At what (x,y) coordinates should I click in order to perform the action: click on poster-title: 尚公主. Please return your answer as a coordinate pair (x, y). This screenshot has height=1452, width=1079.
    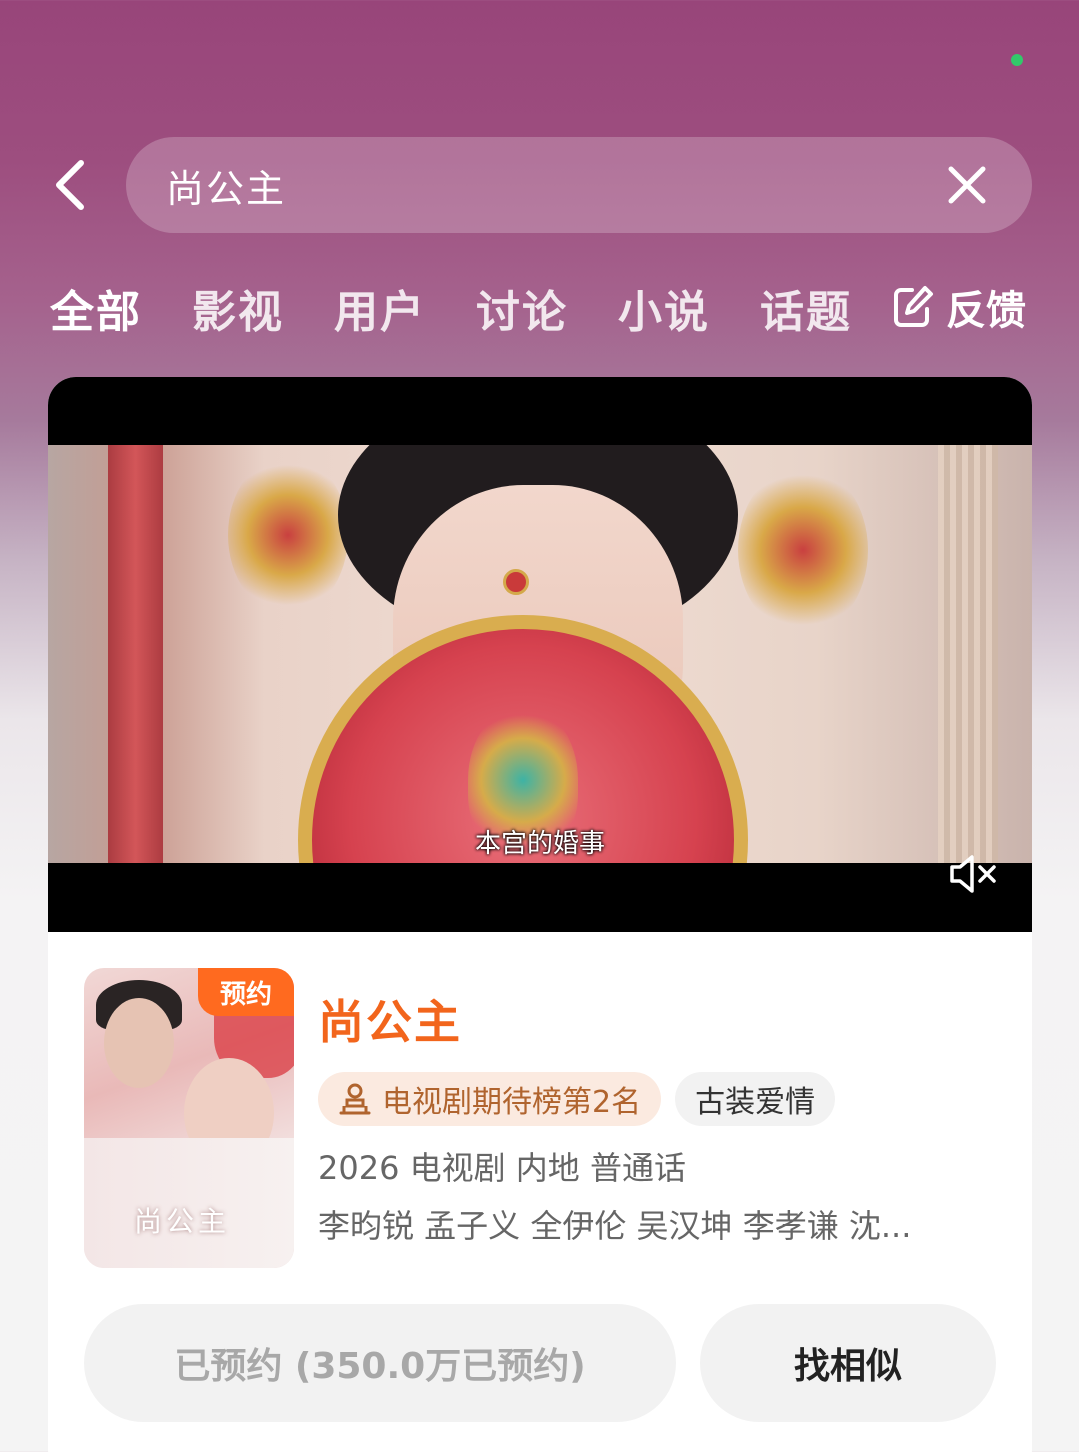
    Looking at the image, I should click on (182, 1221).